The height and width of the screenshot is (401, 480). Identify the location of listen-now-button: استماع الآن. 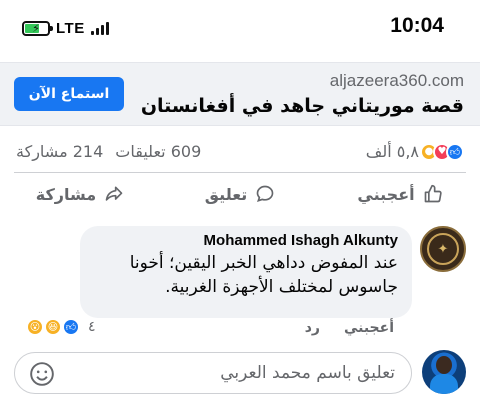
(69, 94).